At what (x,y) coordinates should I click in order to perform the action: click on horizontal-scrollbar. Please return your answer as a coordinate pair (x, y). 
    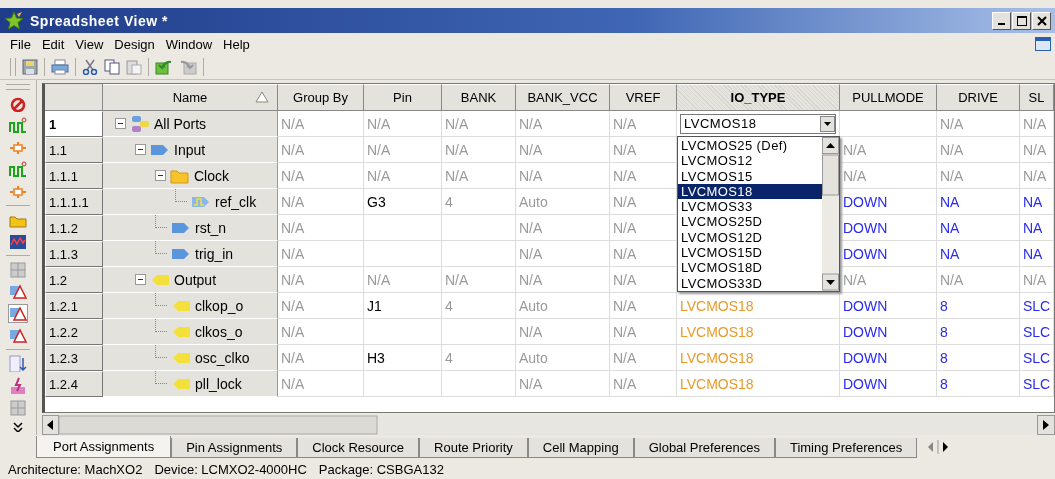
    Looking at the image, I should click on (548, 425).